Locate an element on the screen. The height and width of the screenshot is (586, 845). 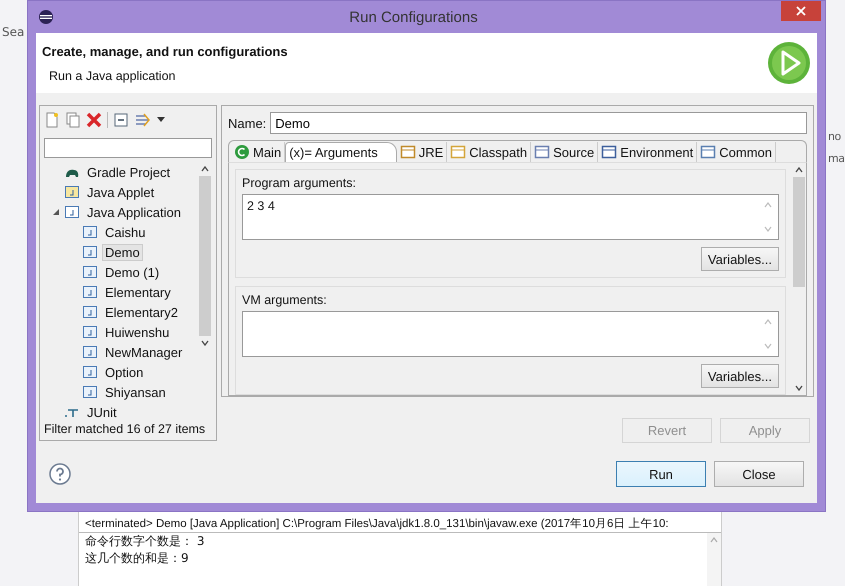
new-document-icon is located at coordinates (52, 120).